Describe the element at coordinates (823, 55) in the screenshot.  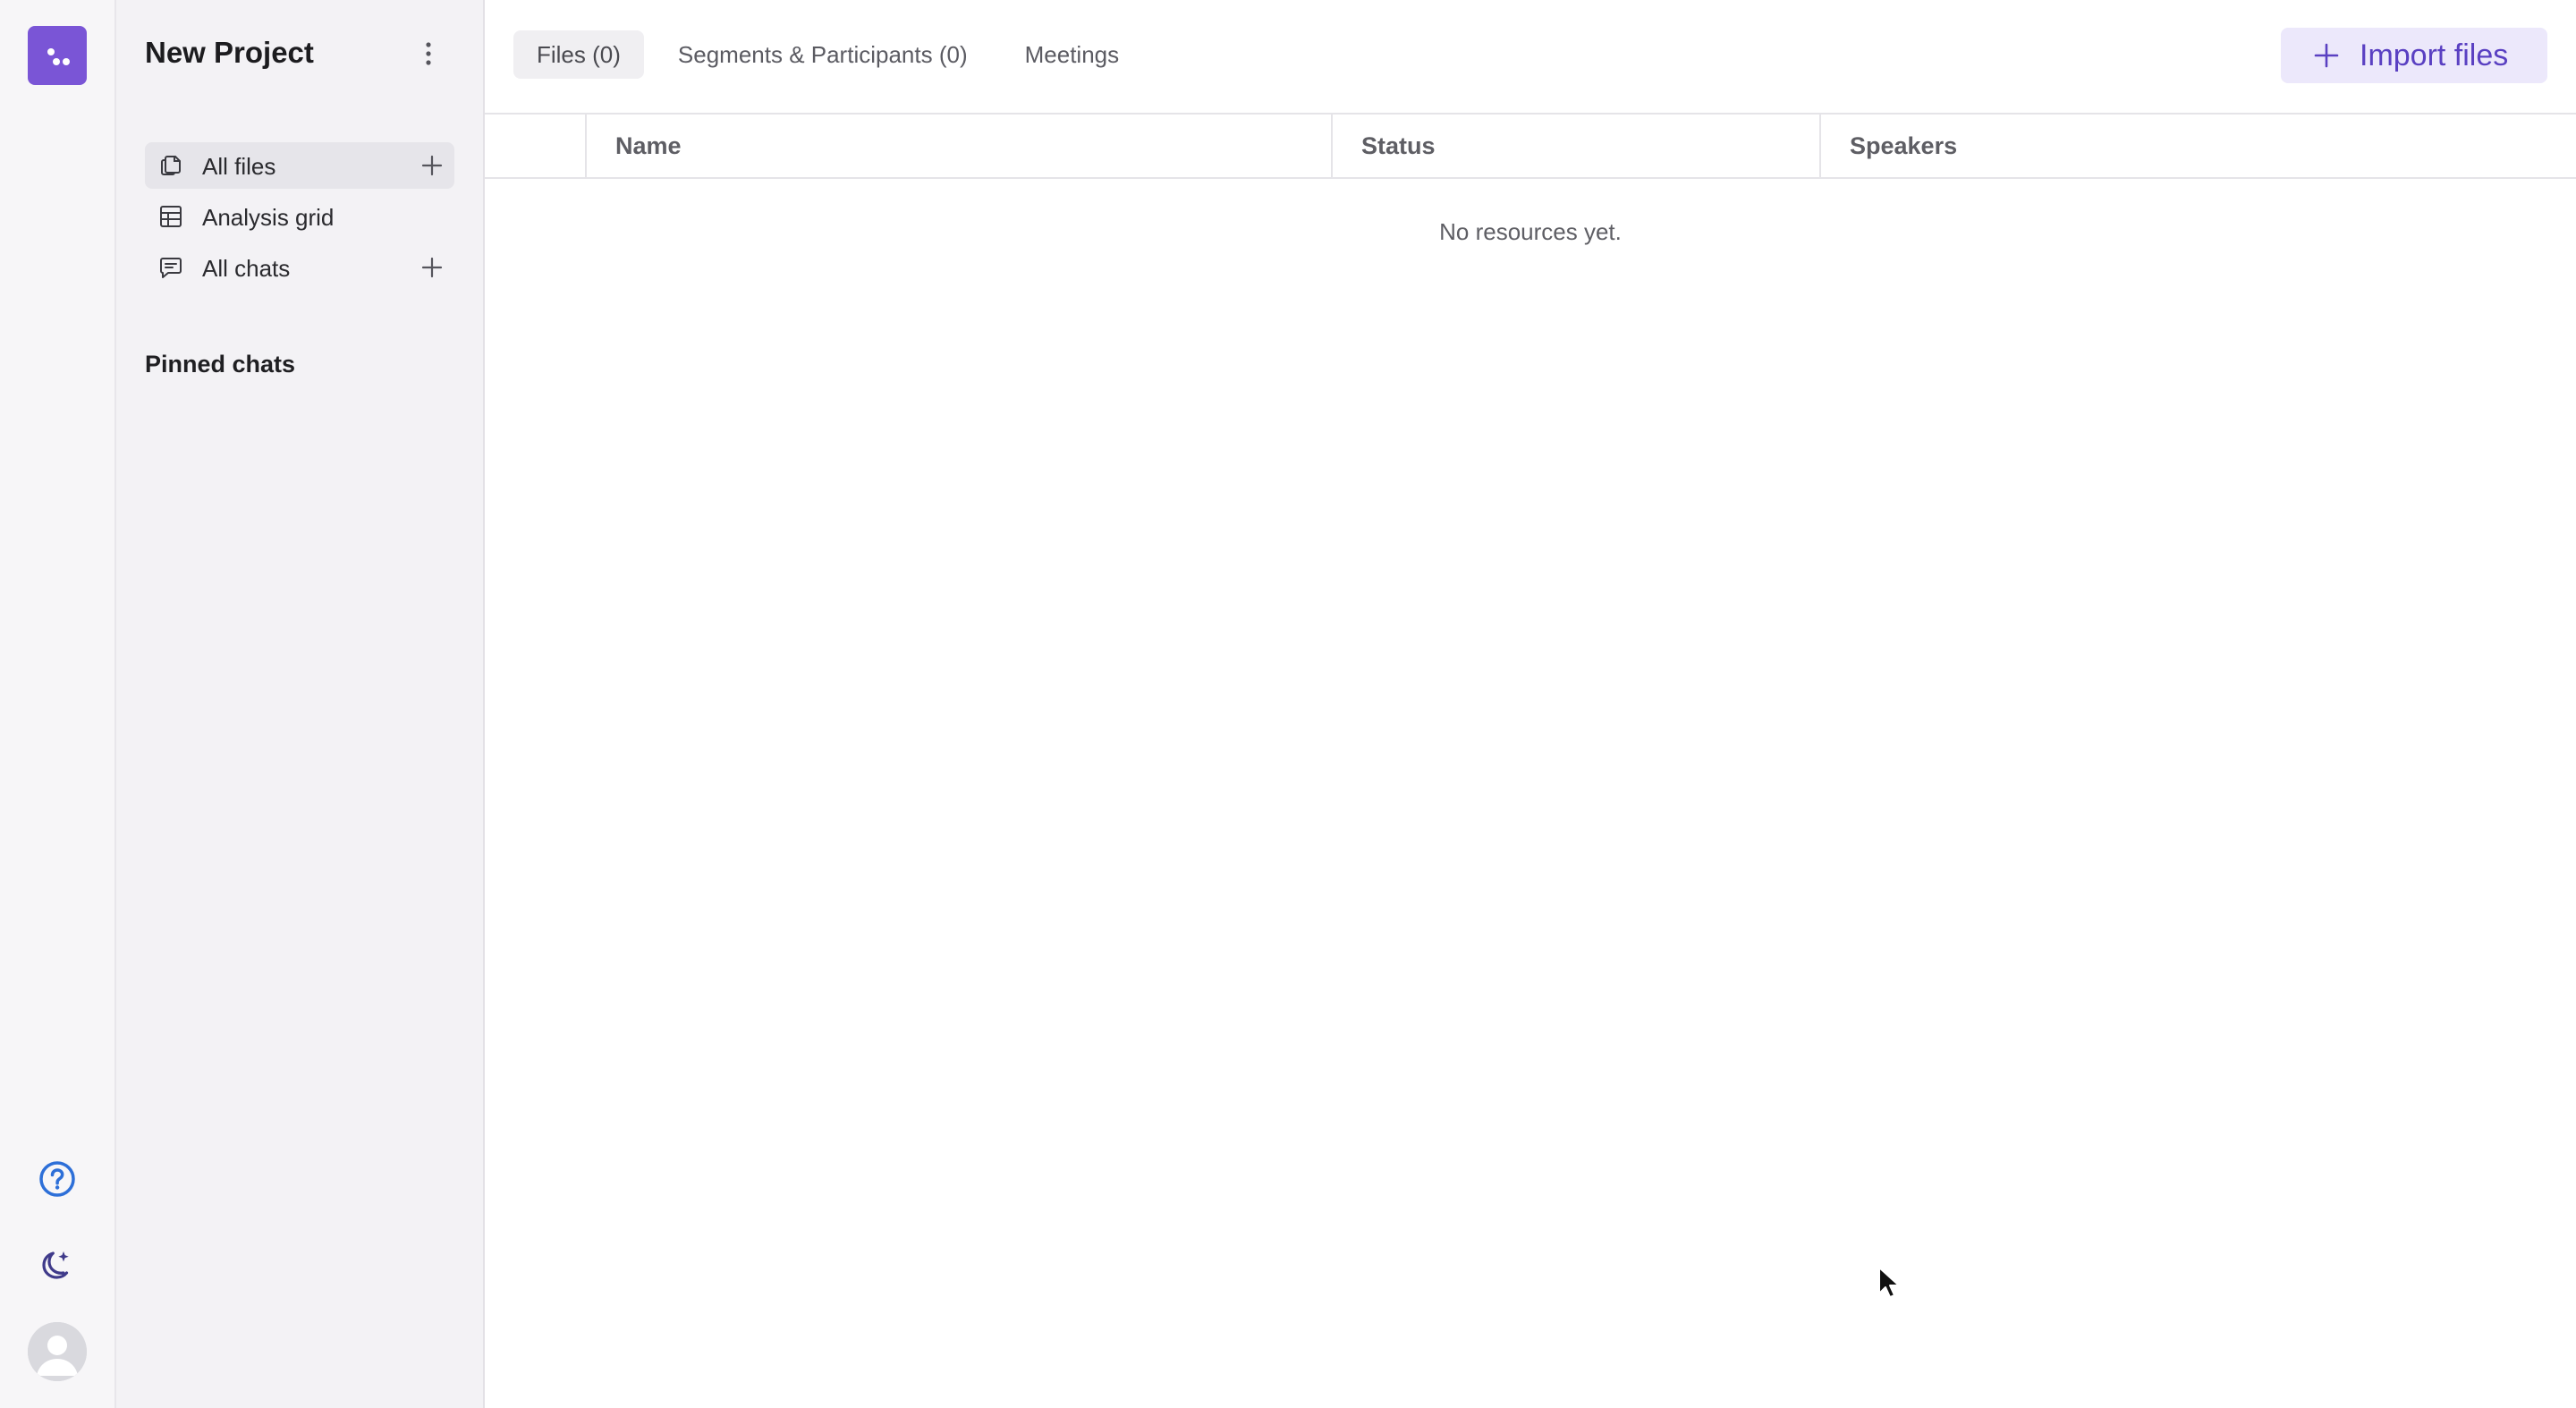
I see `tab-segments-participants: Segments & Participants (0)` at that location.